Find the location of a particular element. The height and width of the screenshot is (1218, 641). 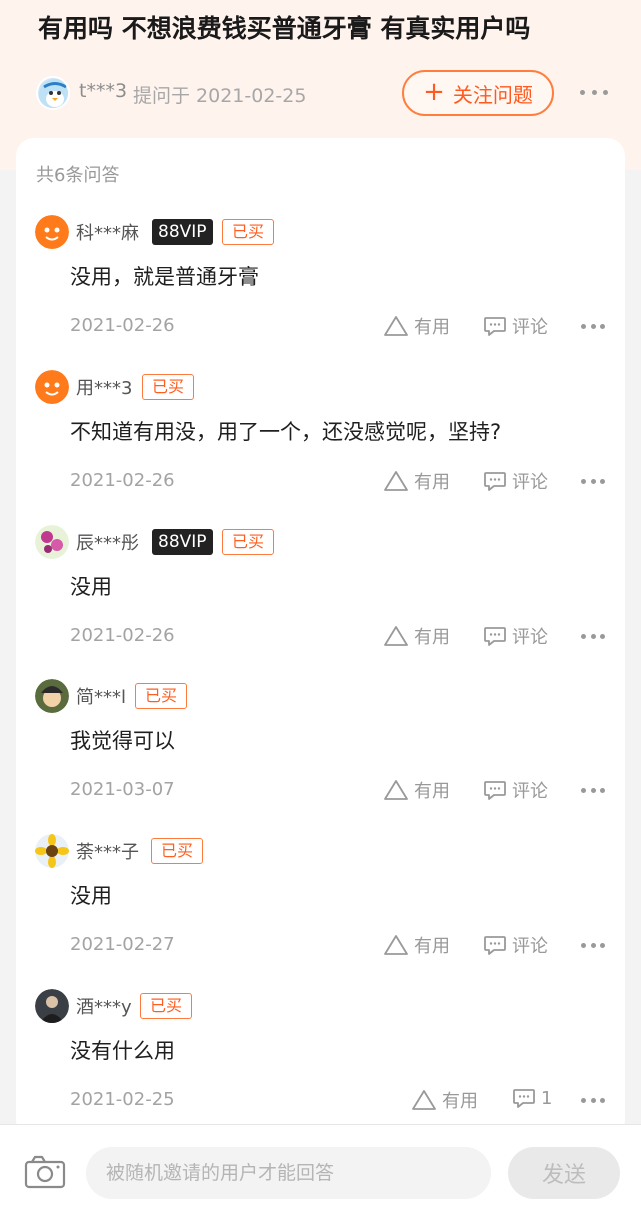

camera-icon is located at coordinates (45, 1172).